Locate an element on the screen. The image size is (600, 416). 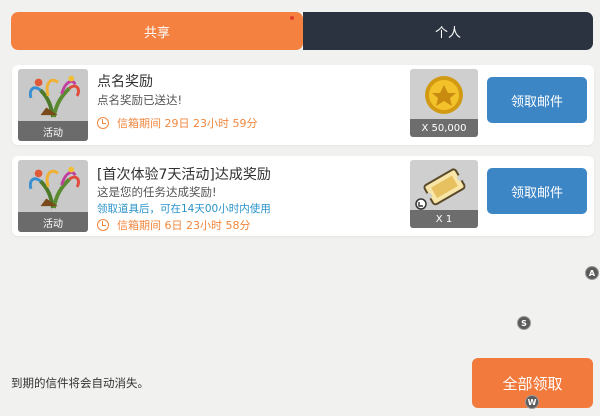
tab-personal-label: 个人 is located at coordinates (447, 33).